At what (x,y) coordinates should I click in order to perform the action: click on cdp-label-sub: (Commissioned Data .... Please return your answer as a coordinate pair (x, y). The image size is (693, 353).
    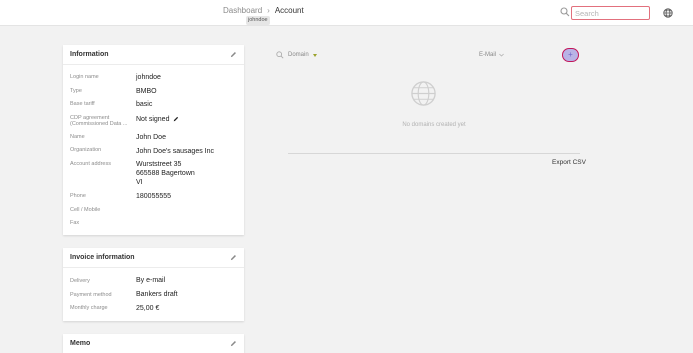
    Looking at the image, I should click on (99, 124).